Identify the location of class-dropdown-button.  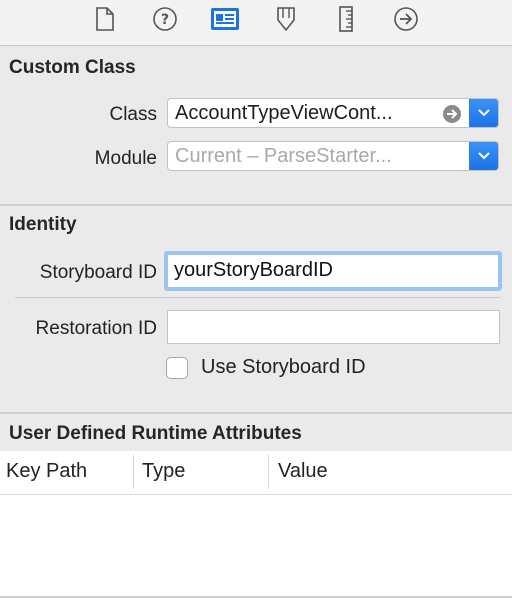
(483, 113).